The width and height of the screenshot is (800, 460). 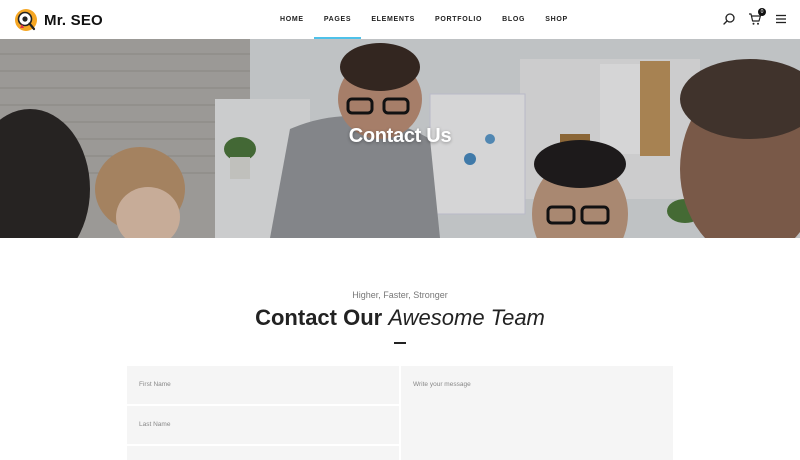 I want to click on last-name-placeholder: Last Name, so click(x=155, y=424).